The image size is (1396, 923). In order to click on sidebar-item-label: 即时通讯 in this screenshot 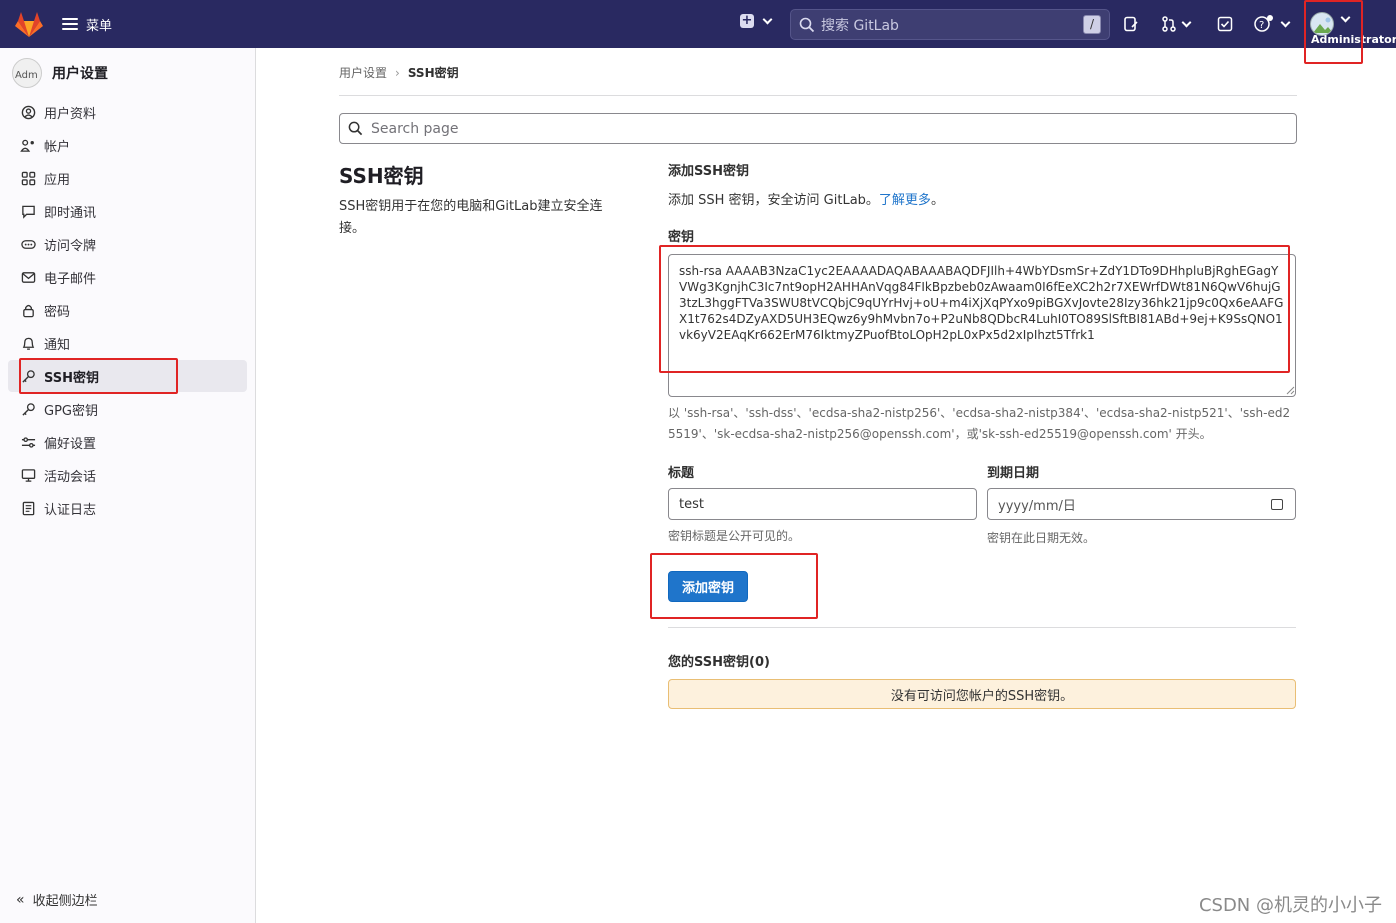, I will do `click(70, 213)`.